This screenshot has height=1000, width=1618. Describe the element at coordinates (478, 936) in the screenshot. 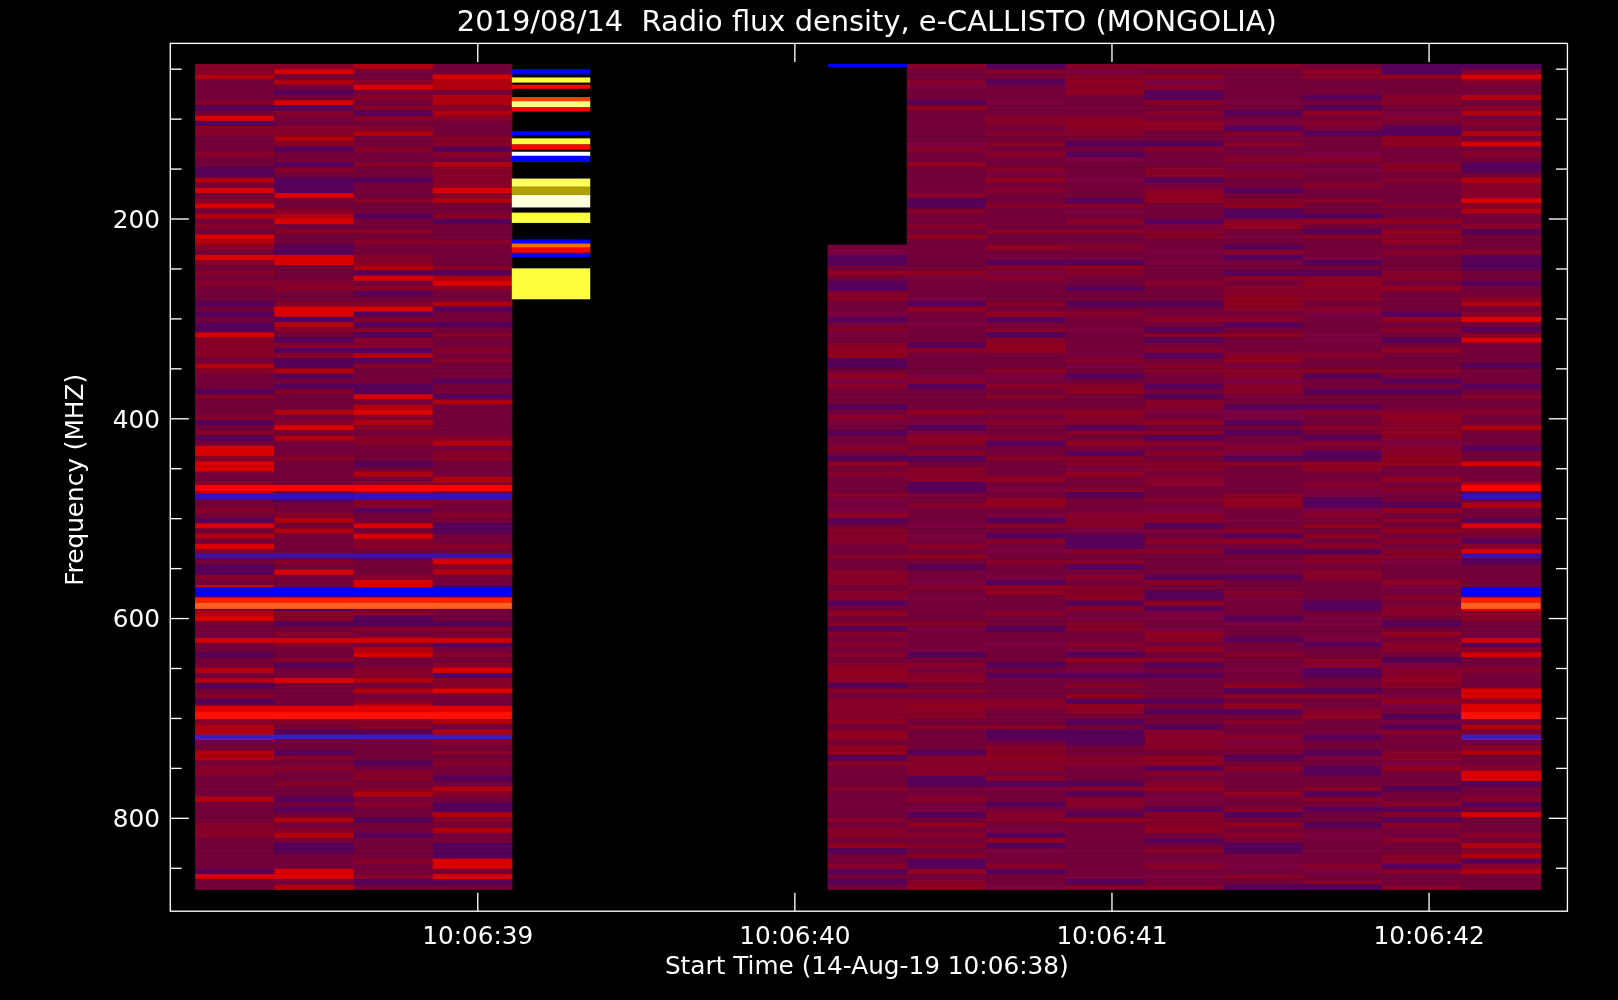

I see `x-tick-label: 10:06:39` at that location.